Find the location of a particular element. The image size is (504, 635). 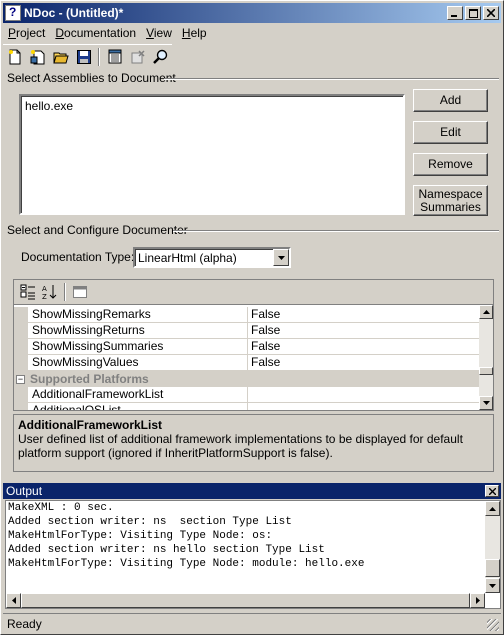

property-row: AdditionalOSList is located at coordinates (246, 406).